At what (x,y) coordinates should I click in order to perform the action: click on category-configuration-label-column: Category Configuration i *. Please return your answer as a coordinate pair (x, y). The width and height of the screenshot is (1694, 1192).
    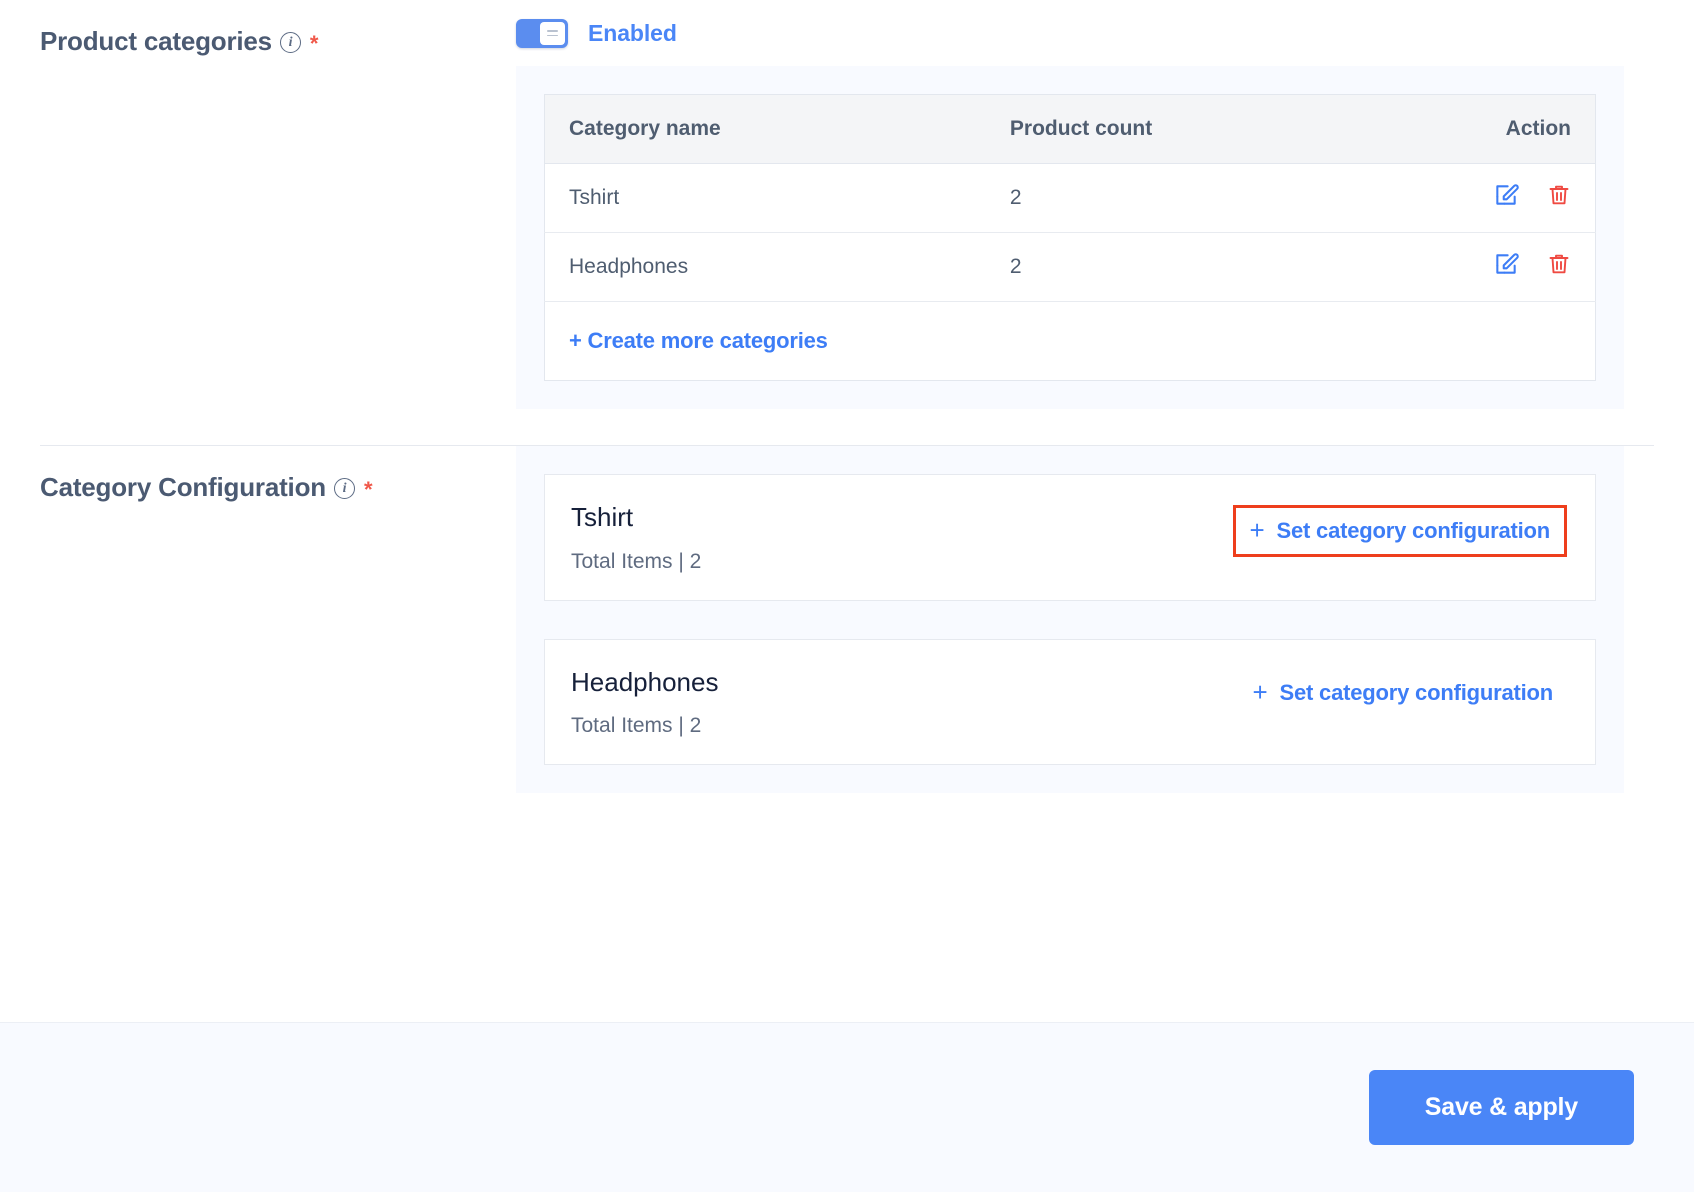
    Looking at the image, I should click on (260, 474).